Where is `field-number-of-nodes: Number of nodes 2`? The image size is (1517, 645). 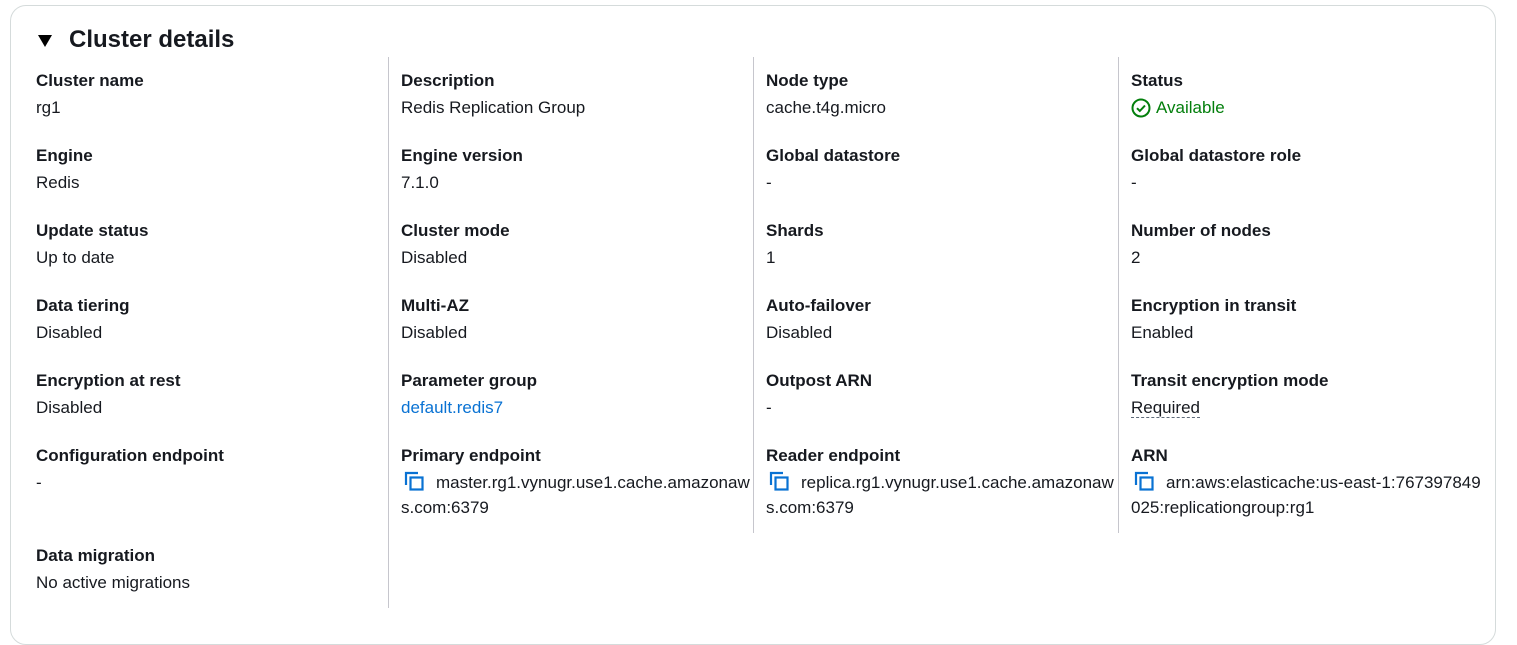 field-number-of-nodes: Number of nodes 2 is located at coordinates (1306, 245).